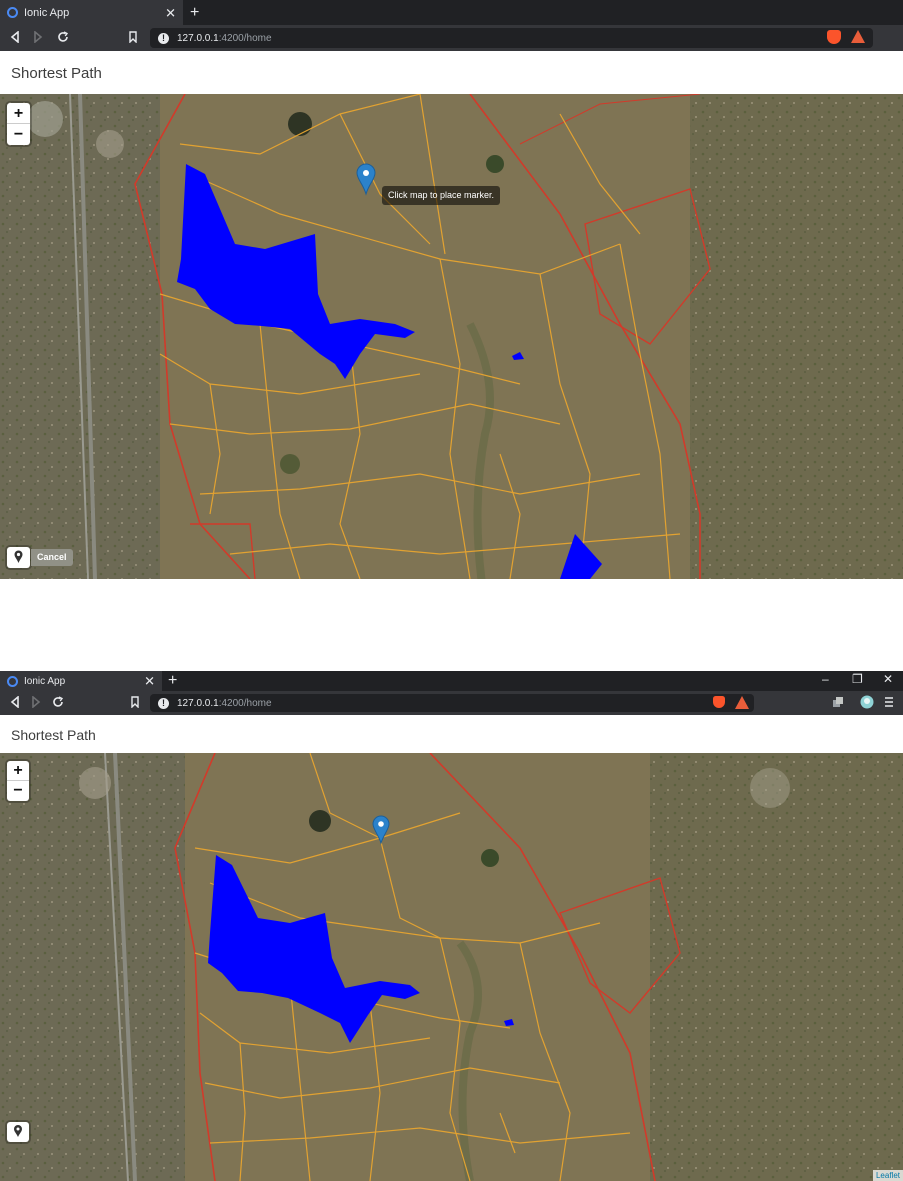  I want to click on extensions-icon, so click(838, 703).